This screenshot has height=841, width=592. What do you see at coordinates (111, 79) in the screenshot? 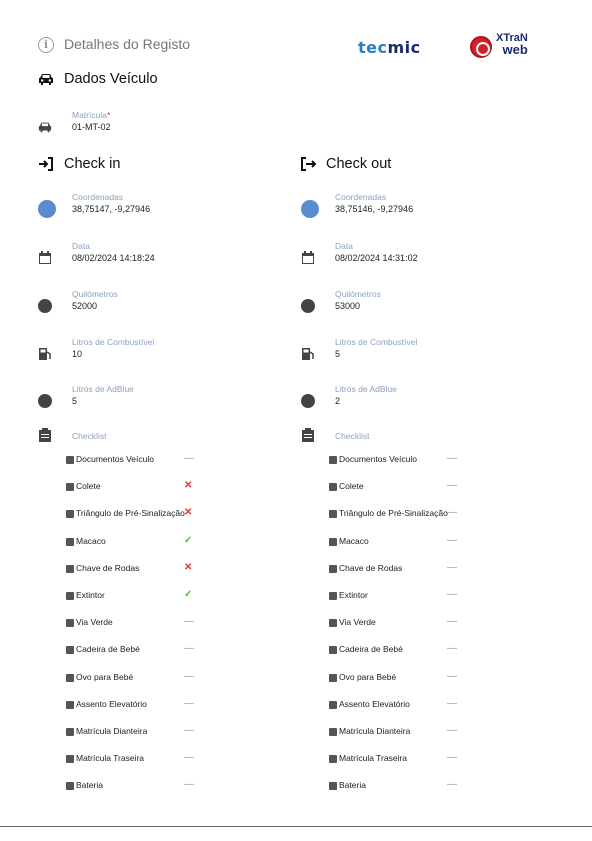
I see `vehicle-section-title: Dados Veículo` at bounding box center [111, 79].